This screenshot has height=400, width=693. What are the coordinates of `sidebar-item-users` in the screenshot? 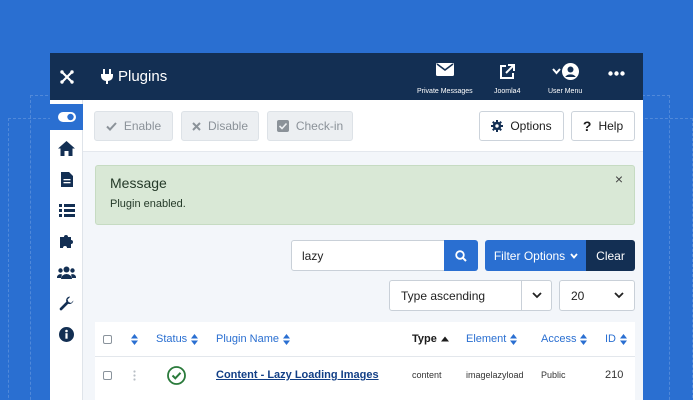 It's located at (66, 272).